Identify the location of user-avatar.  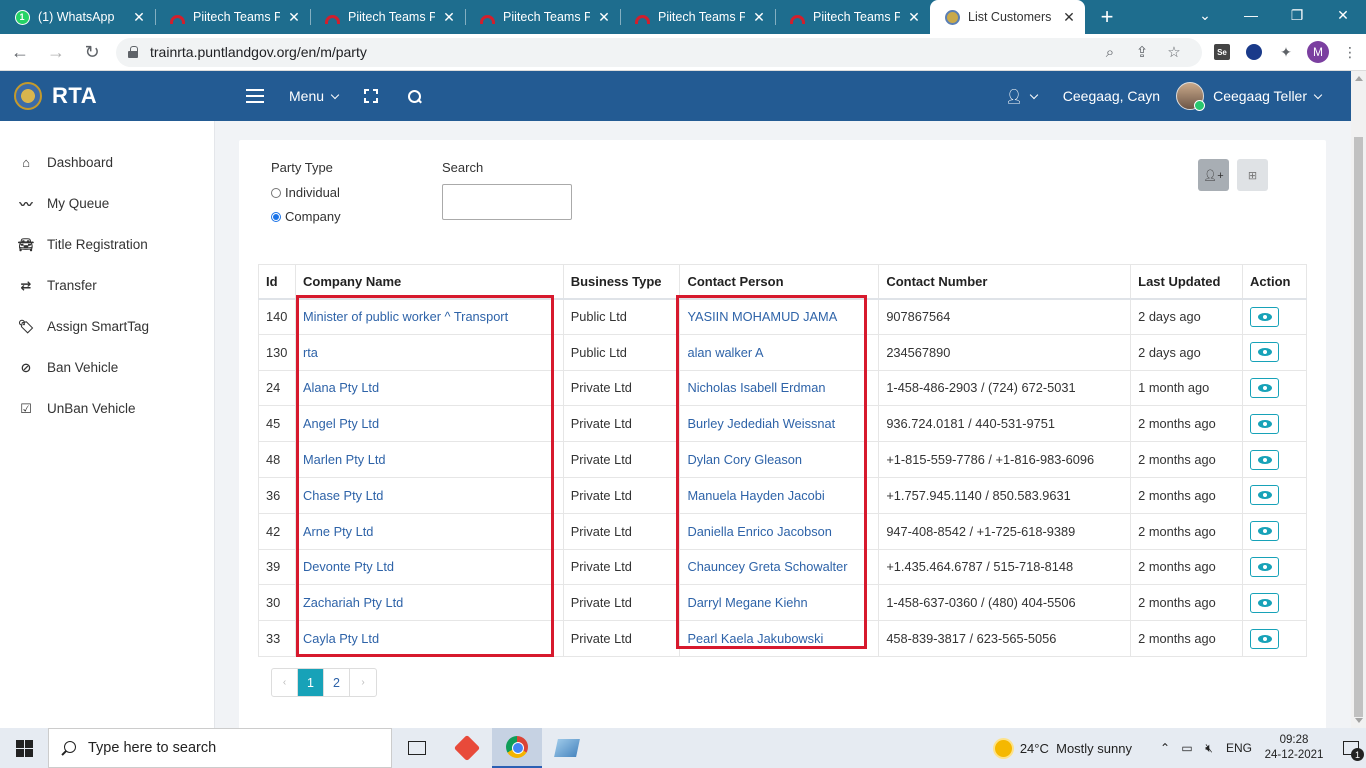
(1191, 96).